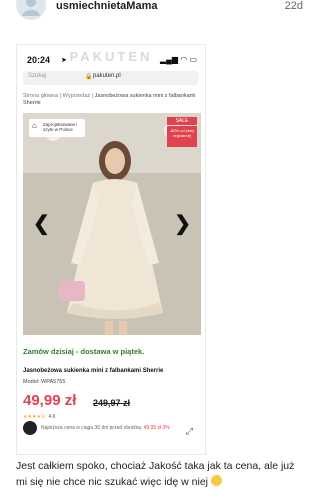 This screenshot has height=500, width=320. I want to click on rating: ★★★★½ 4.6, so click(39, 417).